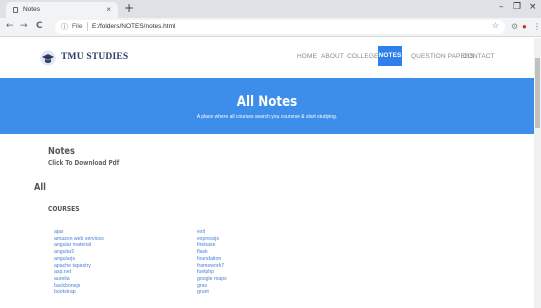 This screenshot has width=541, height=308. Describe the element at coordinates (267, 102) in the screenshot. I see `hero-title: All Notes` at that location.